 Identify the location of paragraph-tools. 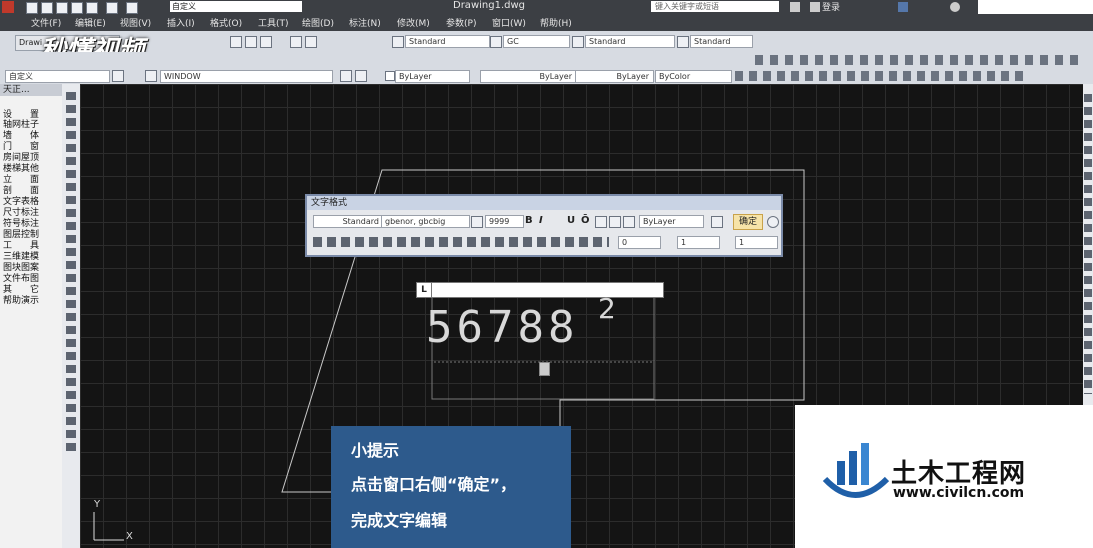
(461, 242).